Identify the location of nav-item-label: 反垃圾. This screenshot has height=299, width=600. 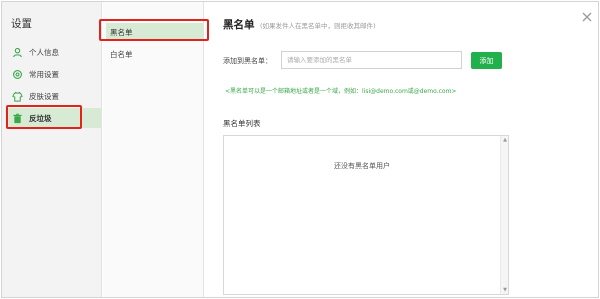
(40, 118).